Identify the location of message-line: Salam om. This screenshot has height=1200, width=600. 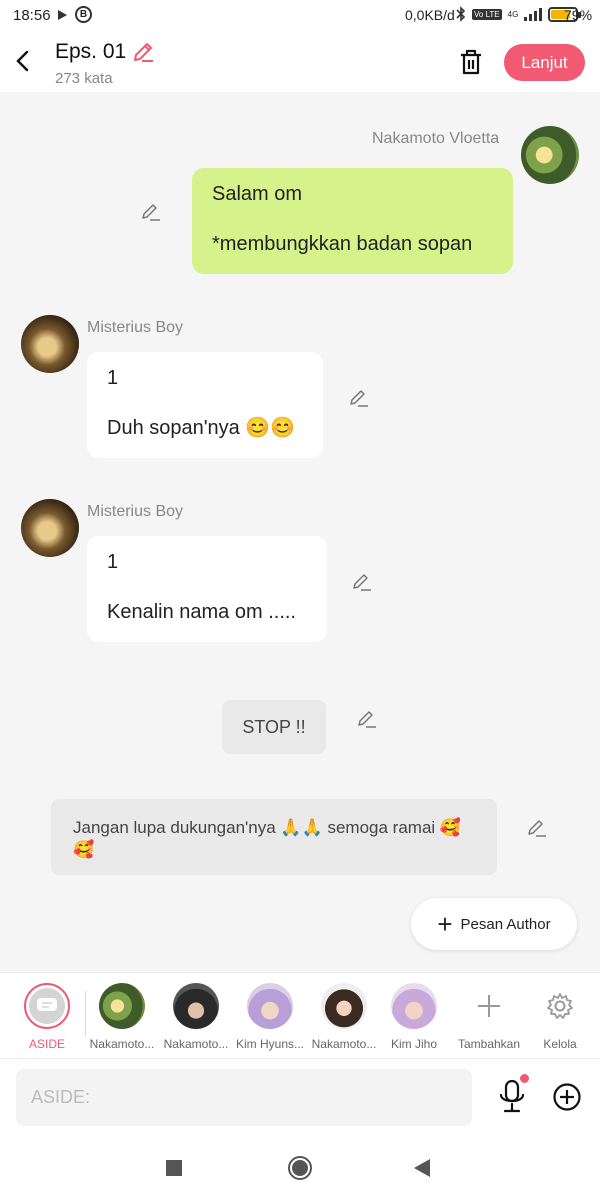
(257, 194).